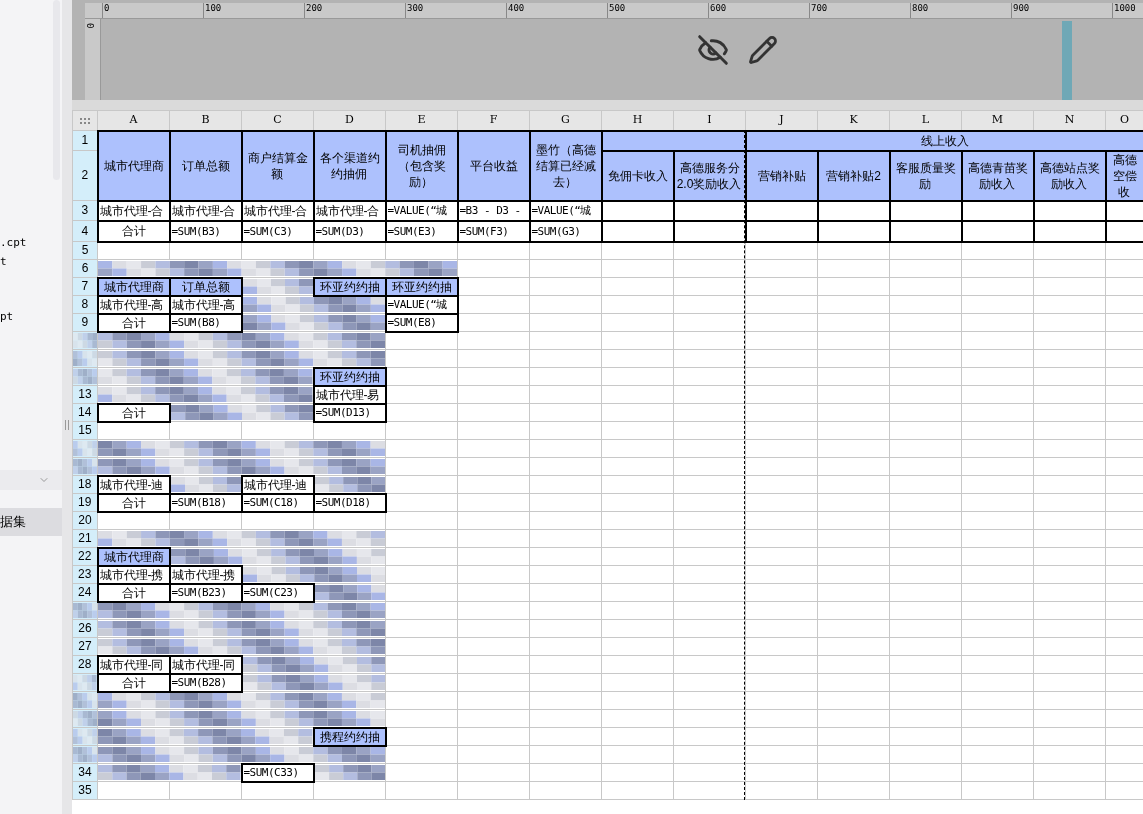 The width and height of the screenshot is (1143, 814). What do you see at coordinates (31, 316) in the screenshot?
I see `file-item: pt` at bounding box center [31, 316].